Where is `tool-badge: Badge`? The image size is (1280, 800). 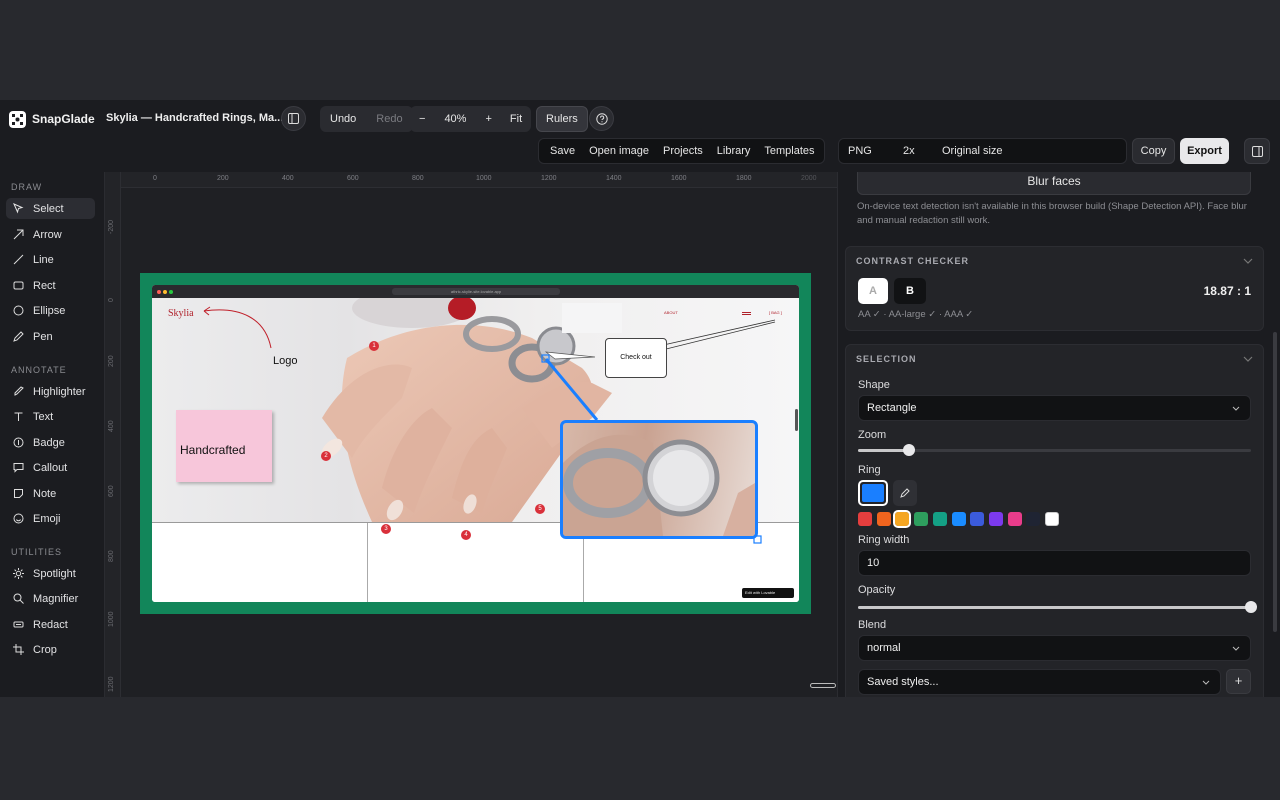
tool-badge: Badge is located at coordinates (50, 442).